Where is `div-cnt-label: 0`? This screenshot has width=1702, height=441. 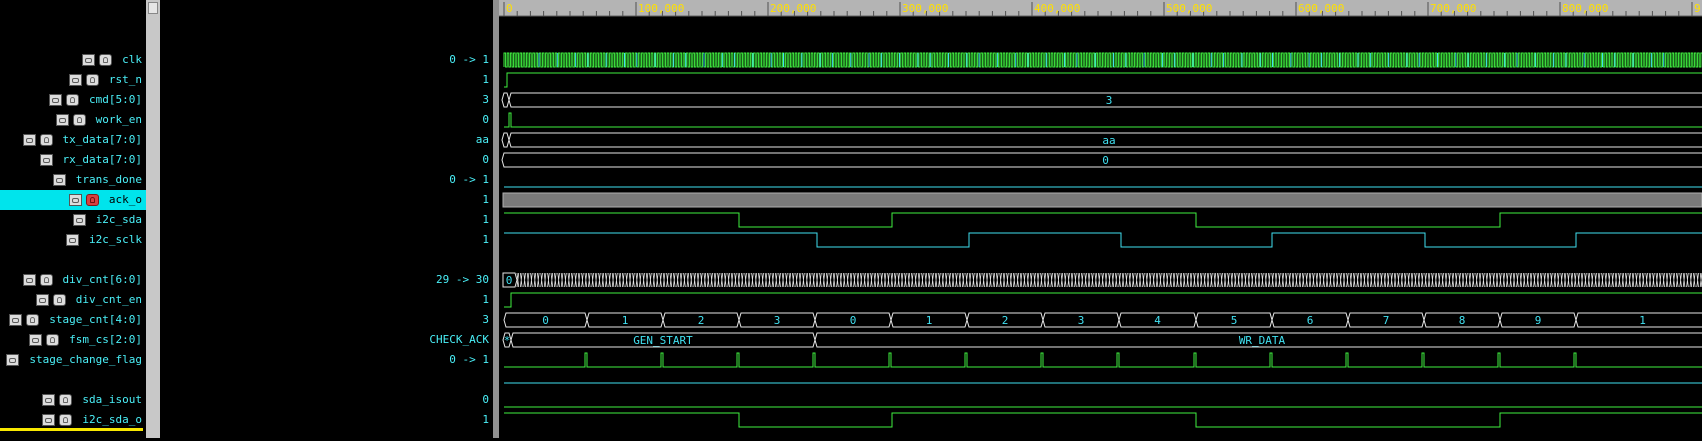
div-cnt-label: 0 is located at coordinates (509, 280).